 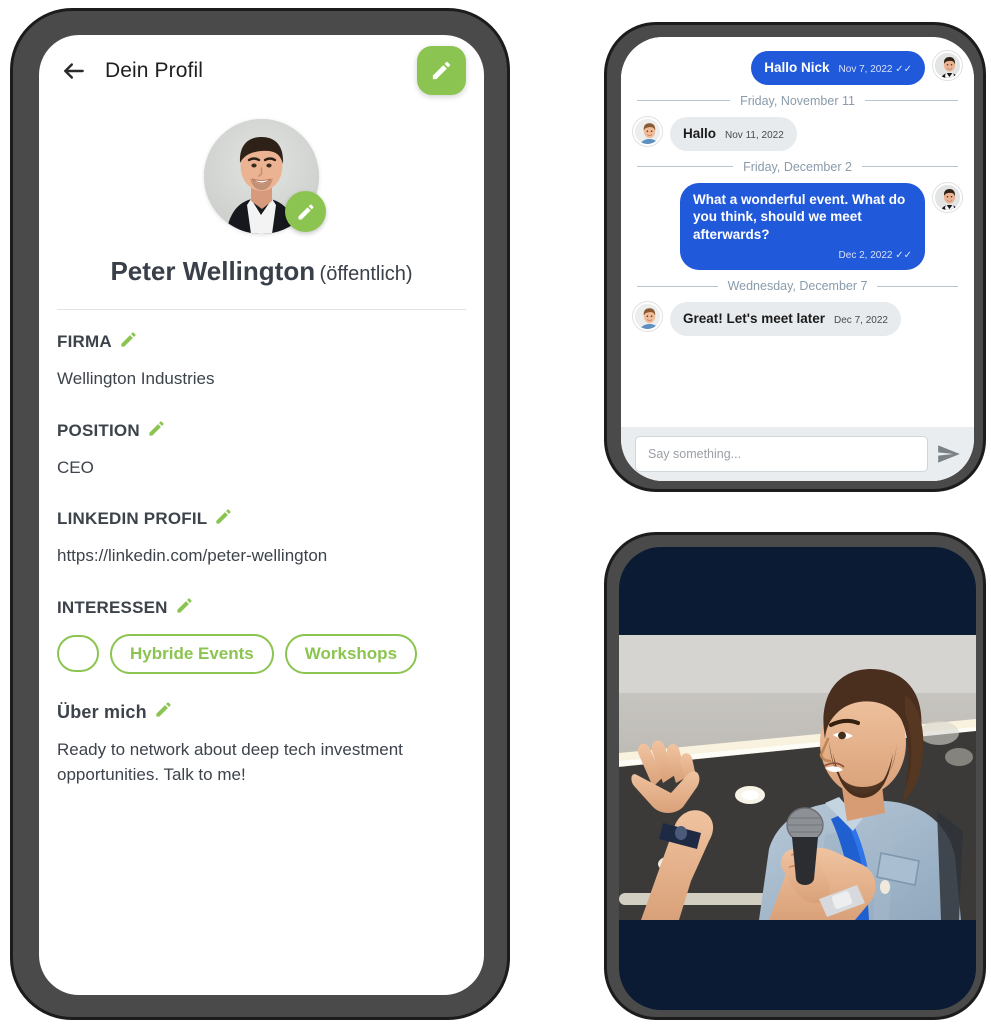 What do you see at coordinates (136, 378) in the screenshot?
I see `field-value-firma: Wellington Industries` at bounding box center [136, 378].